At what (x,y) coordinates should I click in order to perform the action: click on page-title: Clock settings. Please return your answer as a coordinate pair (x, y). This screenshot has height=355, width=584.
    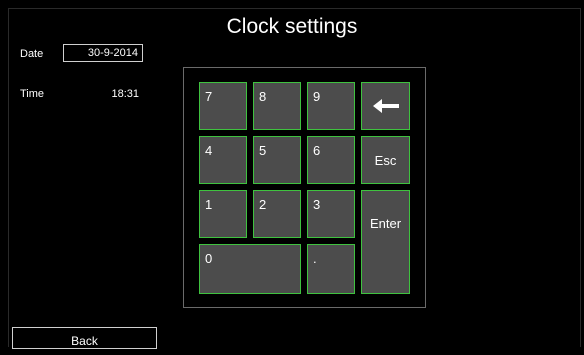
    Looking at the image, I should click on (292, 26).